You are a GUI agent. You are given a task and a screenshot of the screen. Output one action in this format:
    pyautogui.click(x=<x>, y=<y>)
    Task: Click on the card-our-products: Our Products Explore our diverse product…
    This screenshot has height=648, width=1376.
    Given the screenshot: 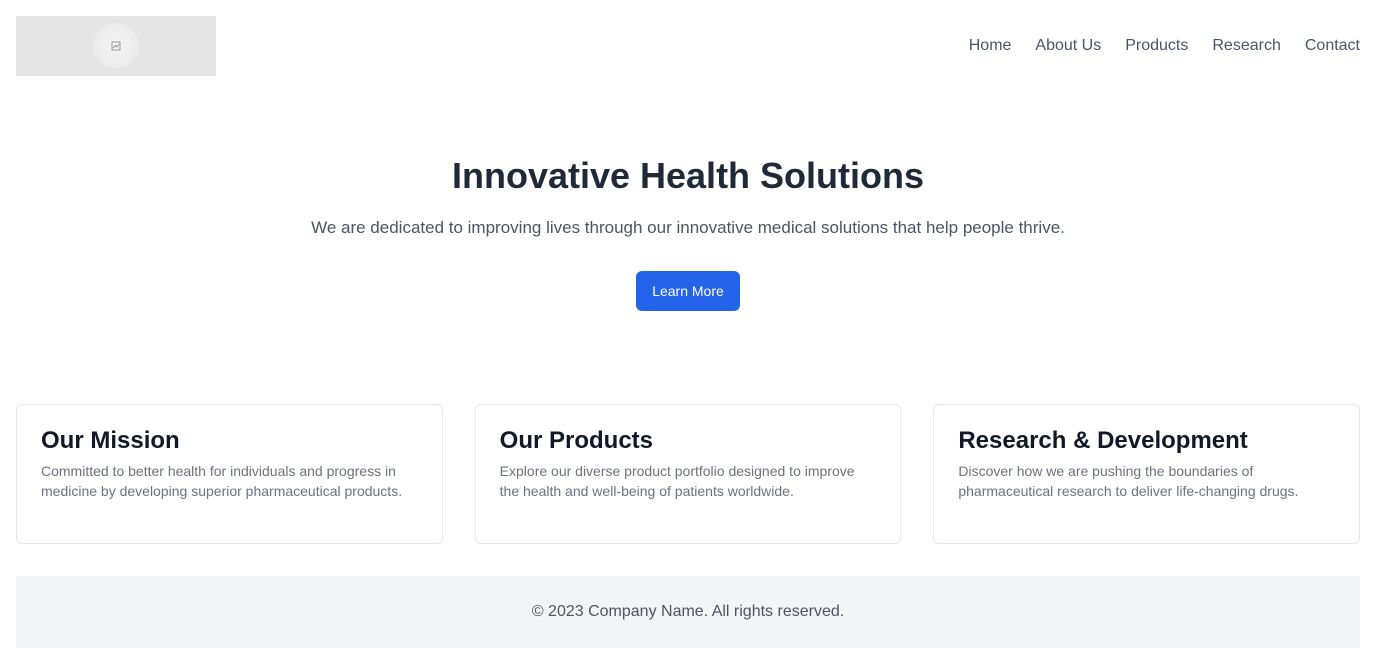 What is the action you would take?
    pyautogui.click(x=688, y=474)
    